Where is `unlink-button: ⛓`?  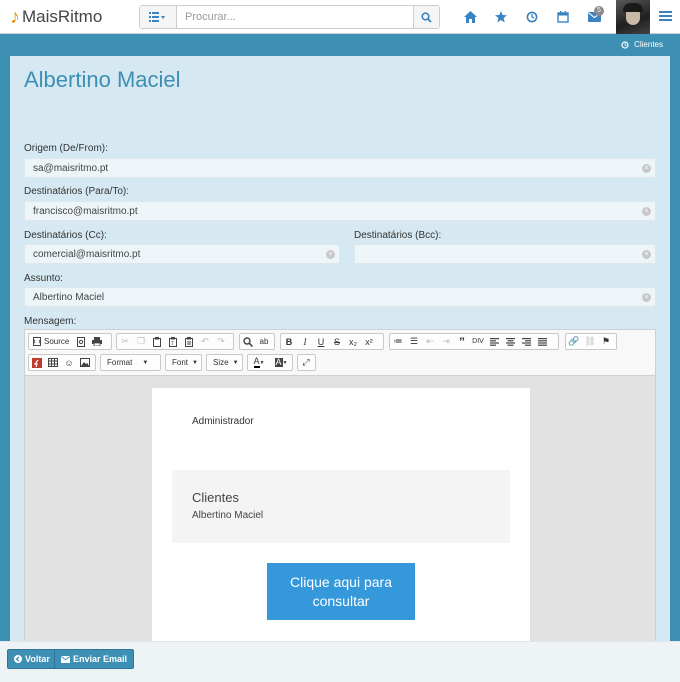
unlink-button: ⛓ is located at coordinates (590, 341).